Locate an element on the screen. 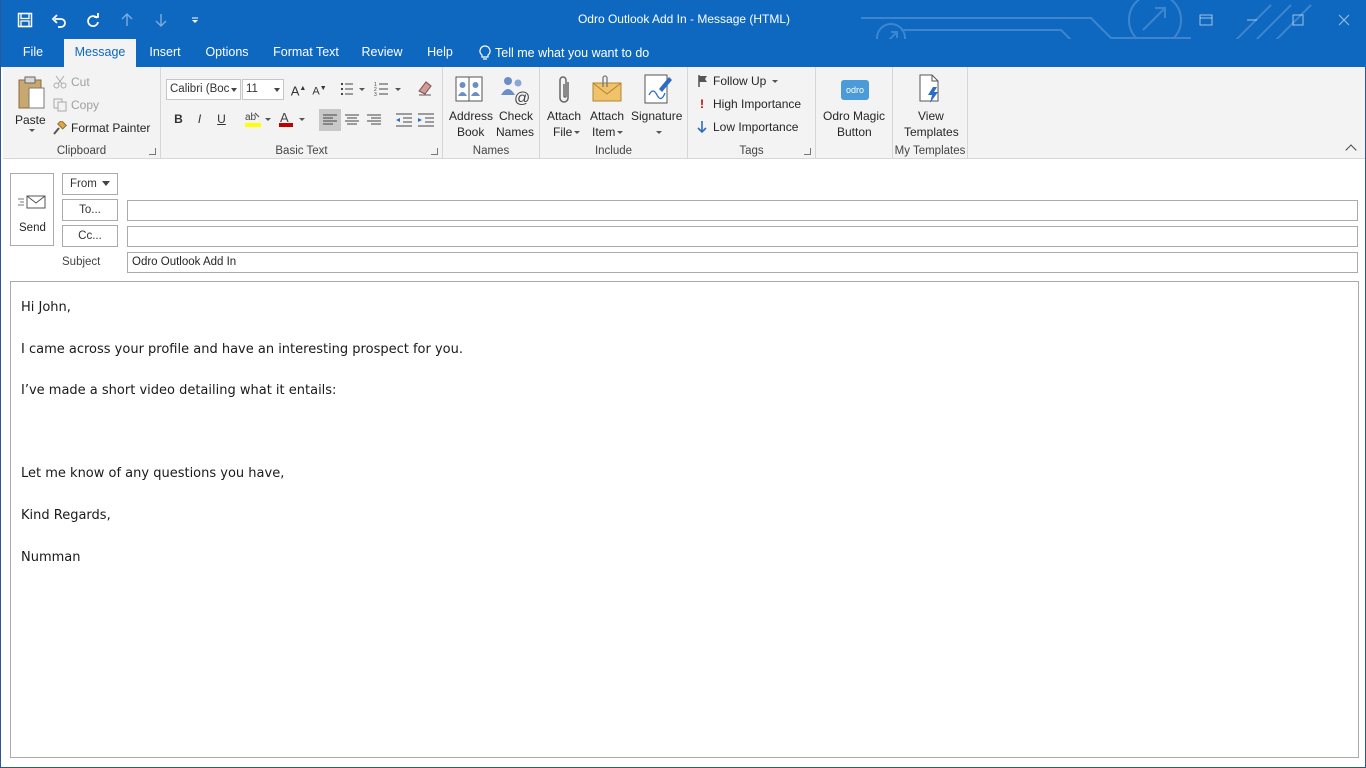 The width and height of the screenshot is (1366, 768). highlighter-icon: ab is located at coordinates (258, 119).